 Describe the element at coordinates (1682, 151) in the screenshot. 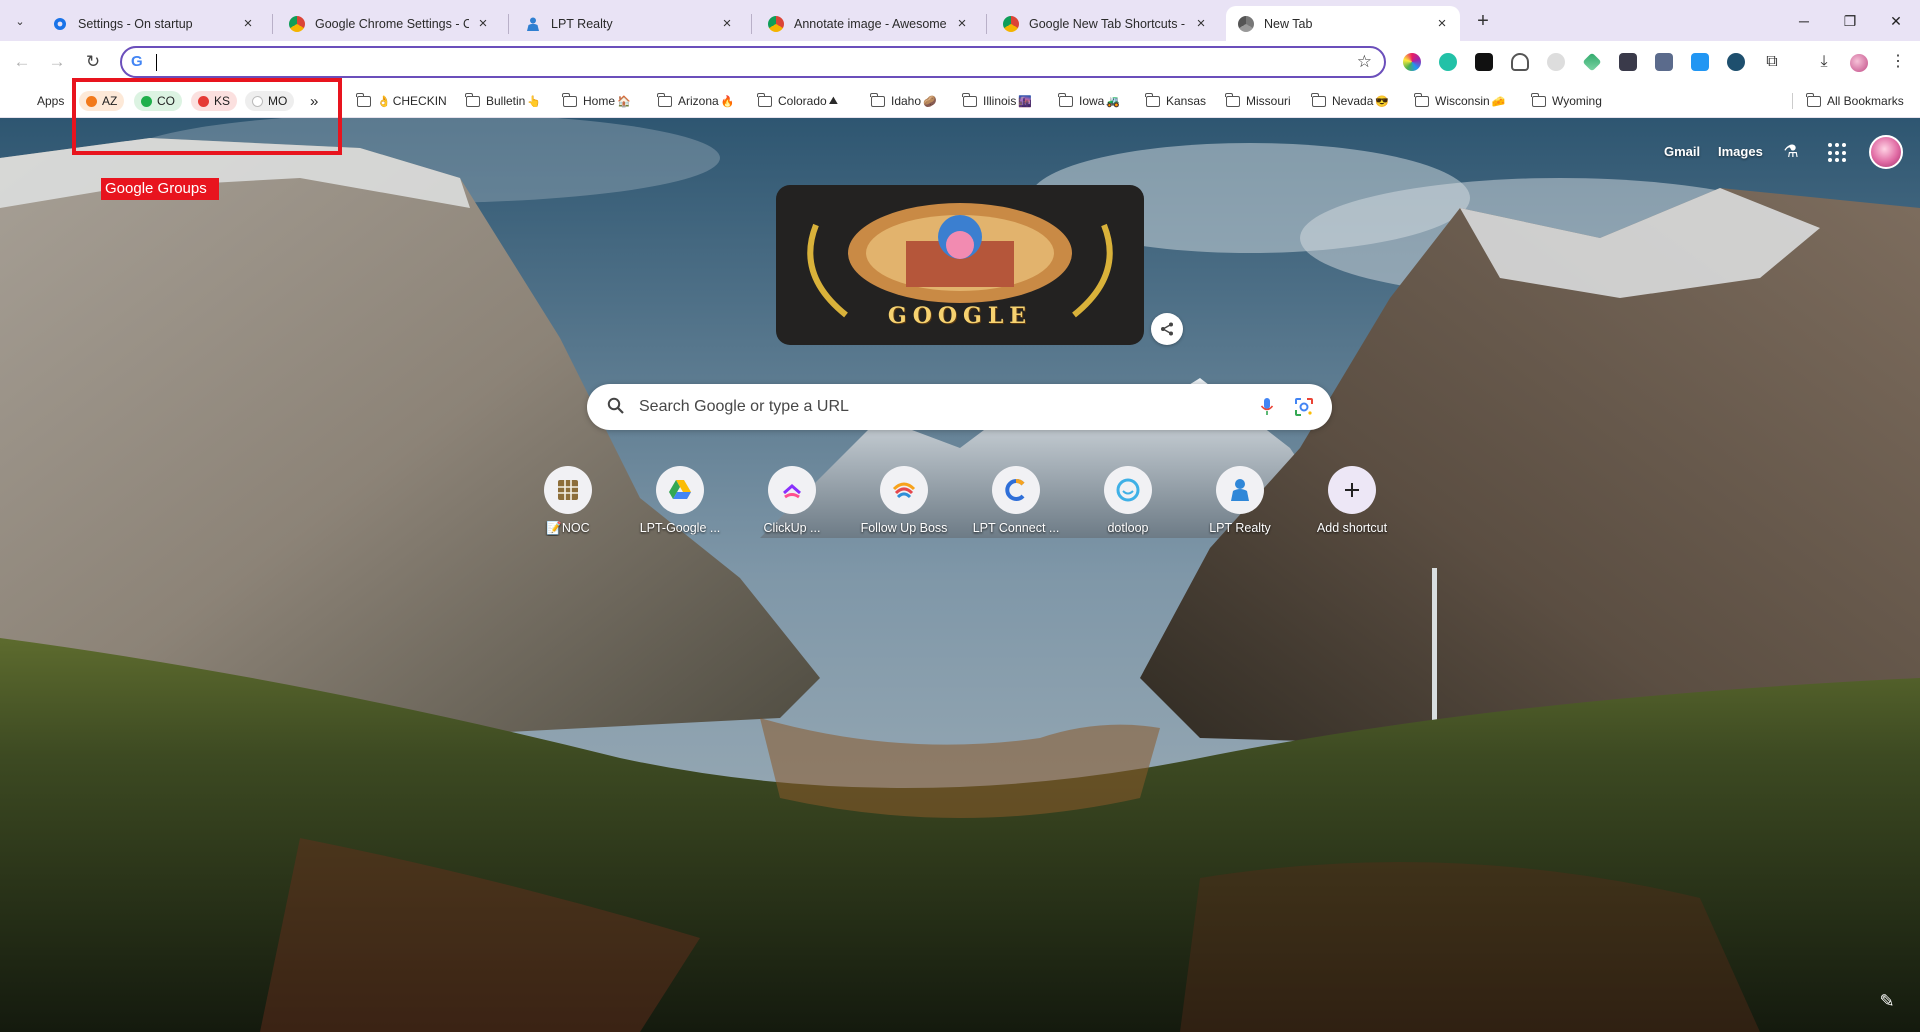

I see `gmail-link: Gmail` at that location.